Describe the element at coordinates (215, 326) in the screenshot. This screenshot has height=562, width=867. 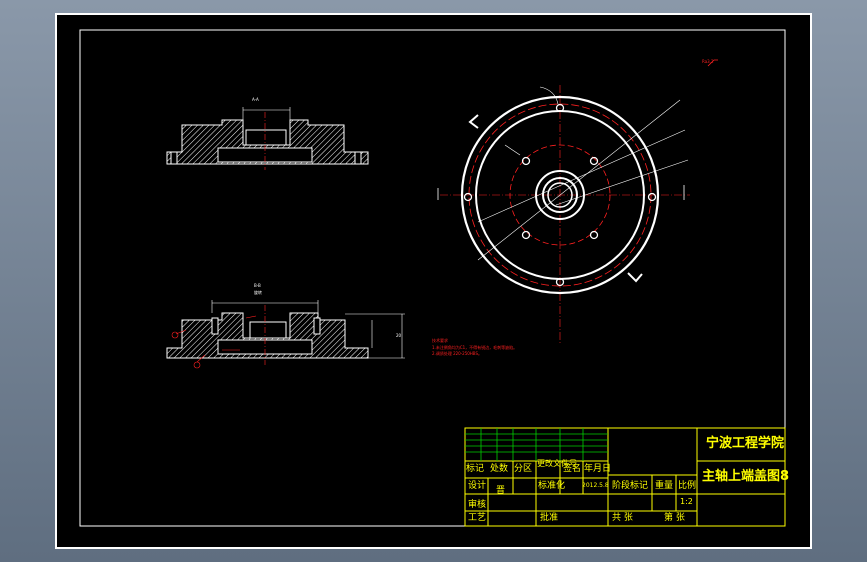
I see `section-bb-tap-left` at that location.